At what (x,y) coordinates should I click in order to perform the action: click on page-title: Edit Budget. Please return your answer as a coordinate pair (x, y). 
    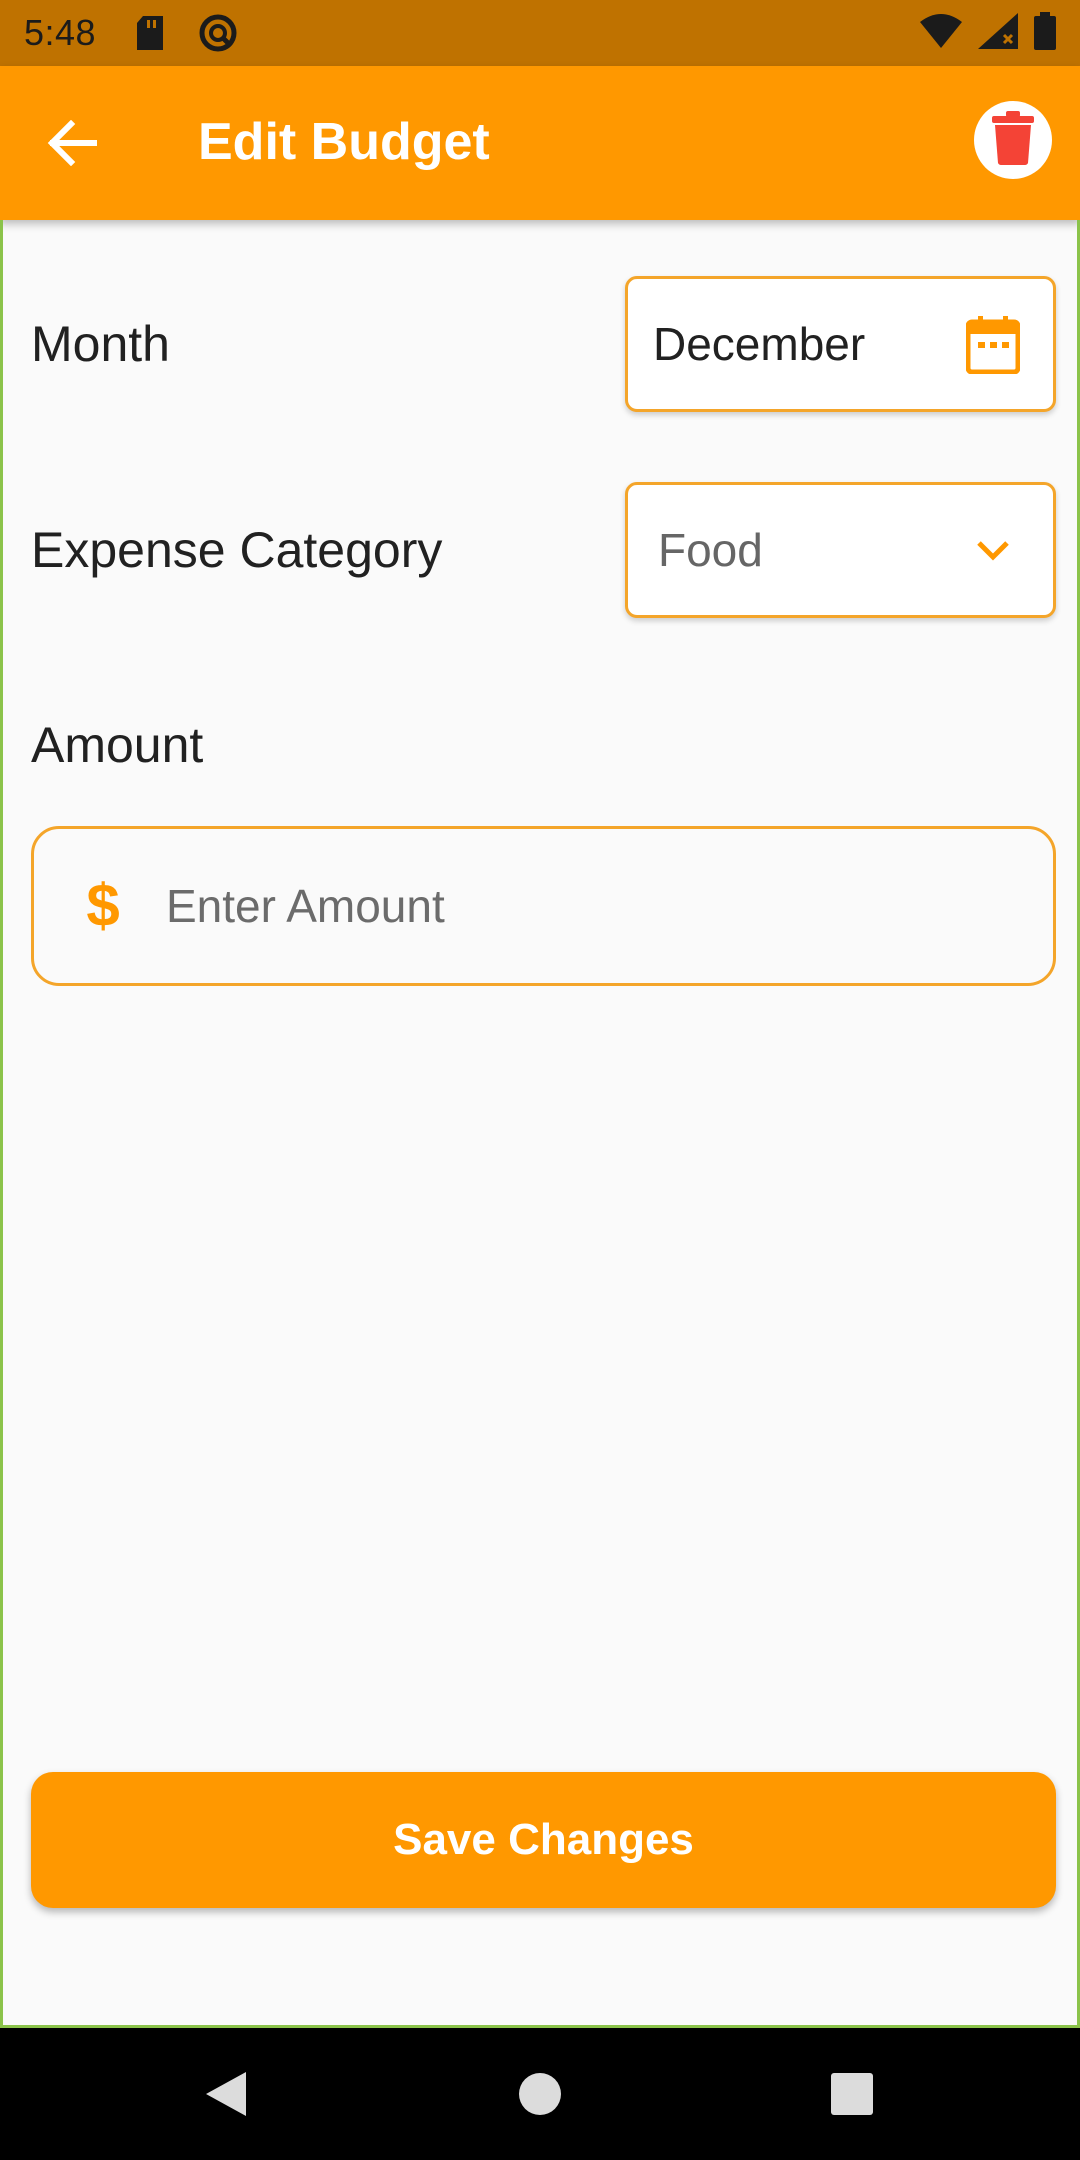
    Looking at the image, I should click on (344, 142).